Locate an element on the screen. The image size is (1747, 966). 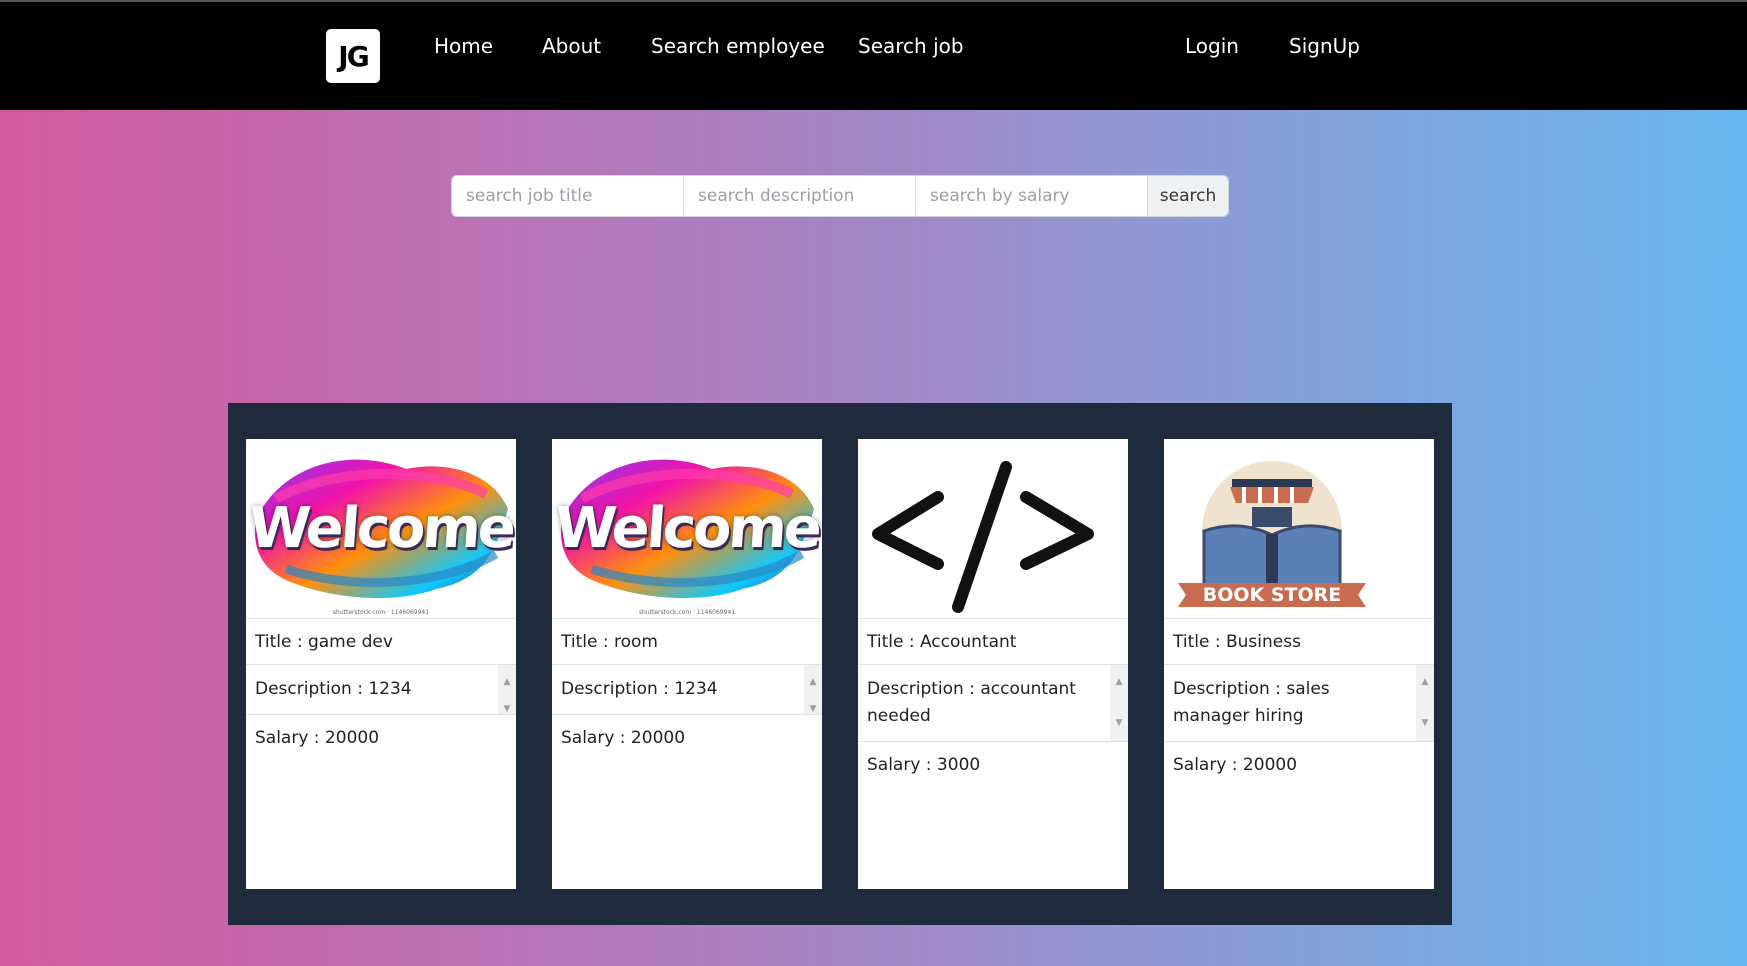
search-description-input is located at coordinates (800, 196).